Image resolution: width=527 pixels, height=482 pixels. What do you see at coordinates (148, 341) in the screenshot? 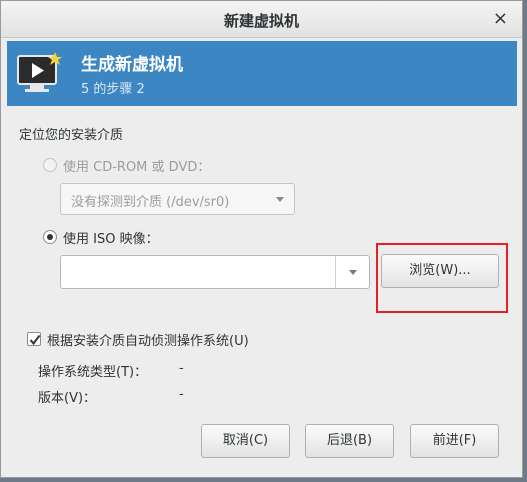
I see `auto-detect-label: 根据安装介质自动侦测操作系统(U)` at bounding box center [148, 341].